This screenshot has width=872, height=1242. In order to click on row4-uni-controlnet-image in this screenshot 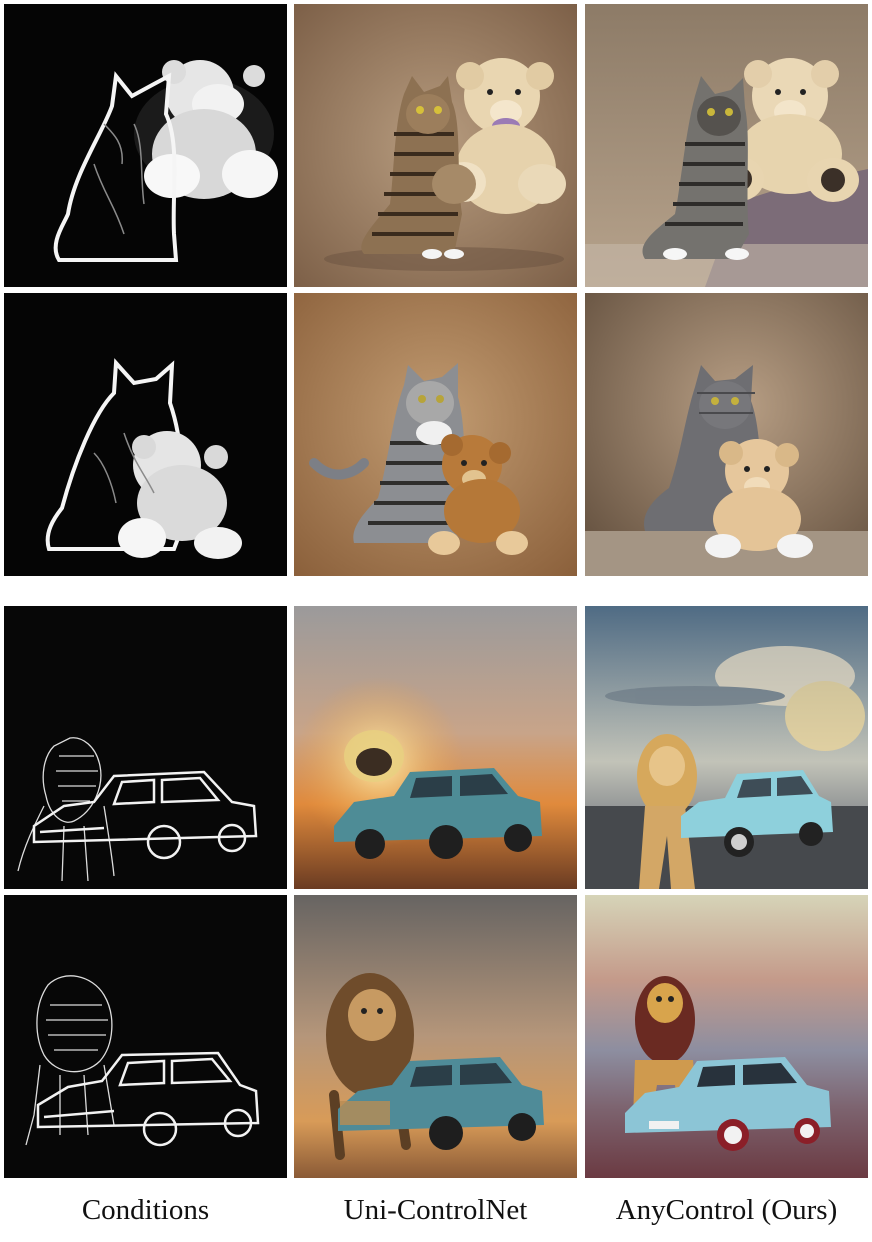, I will do `click(435, 1036)`.